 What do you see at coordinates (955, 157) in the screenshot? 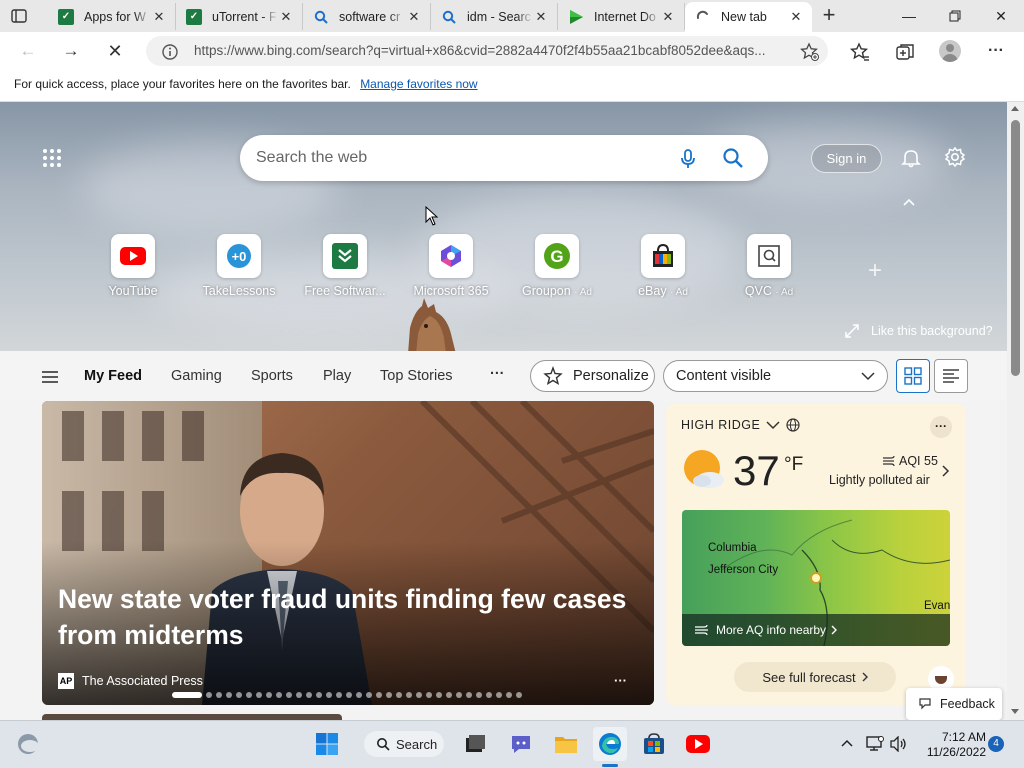
I see `page-settings-gear-icon` at bounding box center [955, 157].